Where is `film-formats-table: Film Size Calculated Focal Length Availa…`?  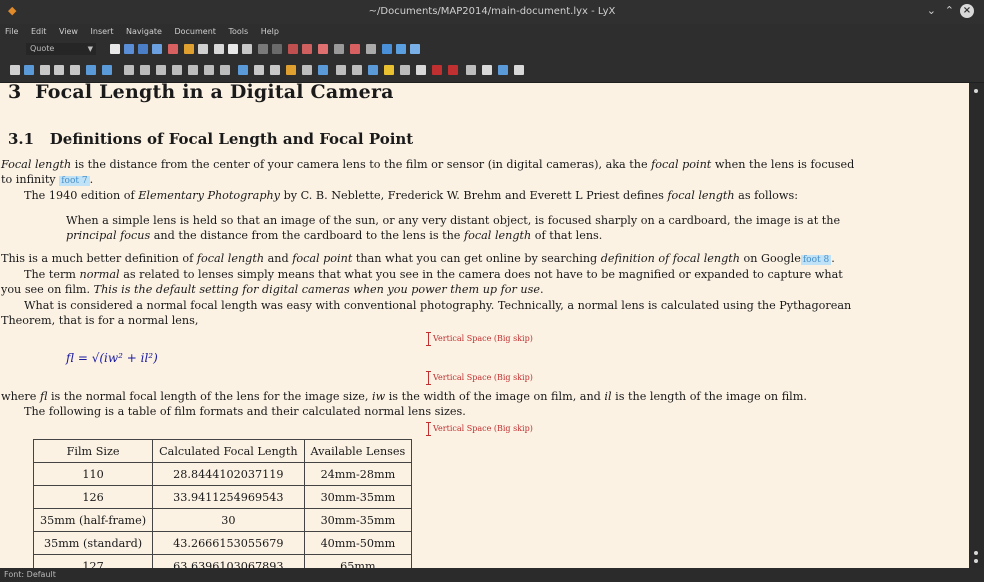
film-formats-table: Film Size Calculated Focal Length Availa… is located at coordinates (222, 503).